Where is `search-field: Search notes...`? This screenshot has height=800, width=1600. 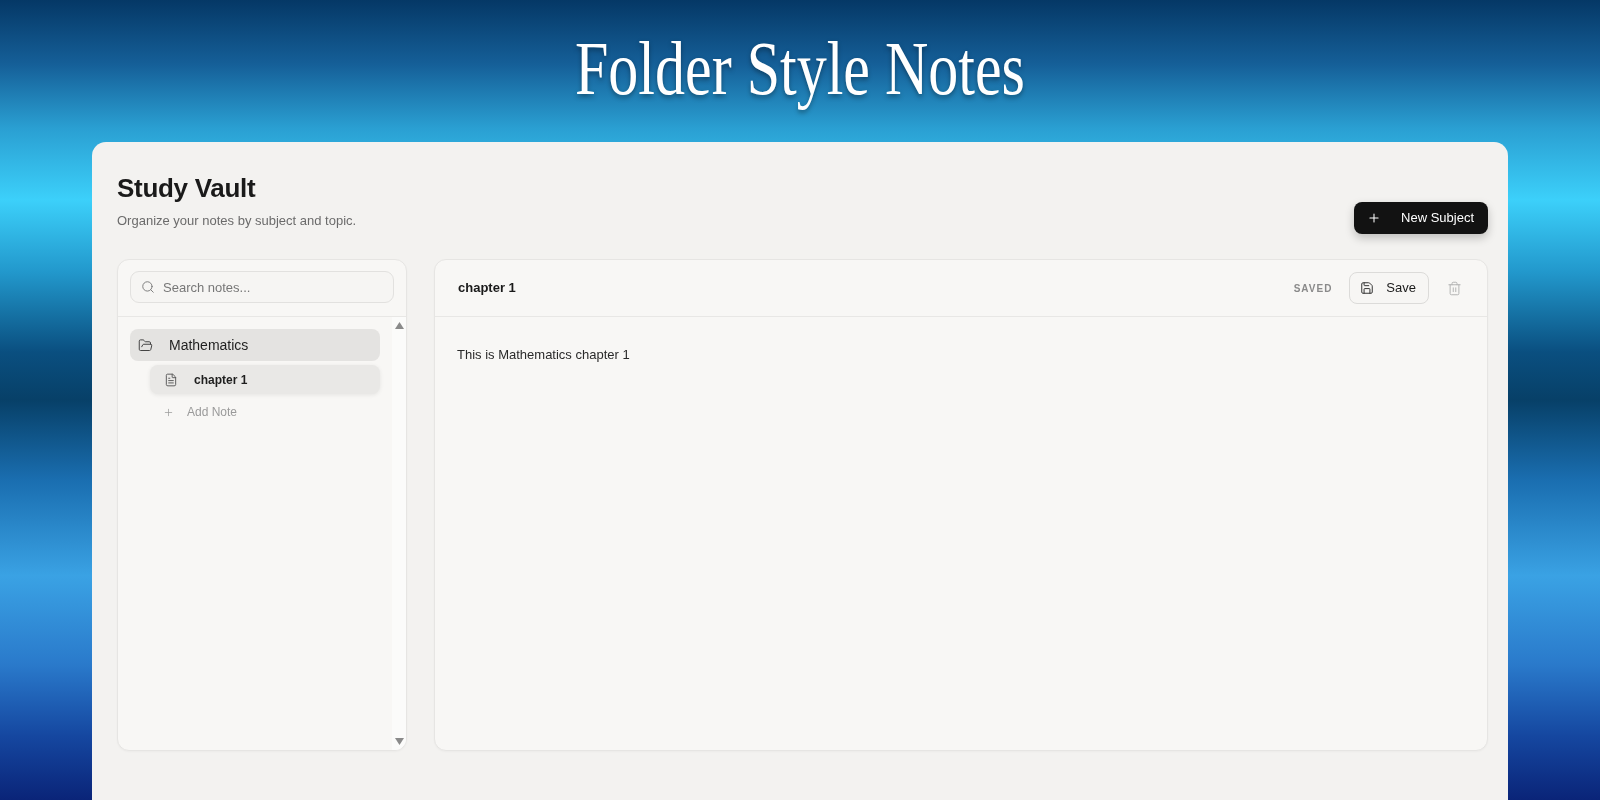
search-field: Search notes... is located at coordinates (262, 287).